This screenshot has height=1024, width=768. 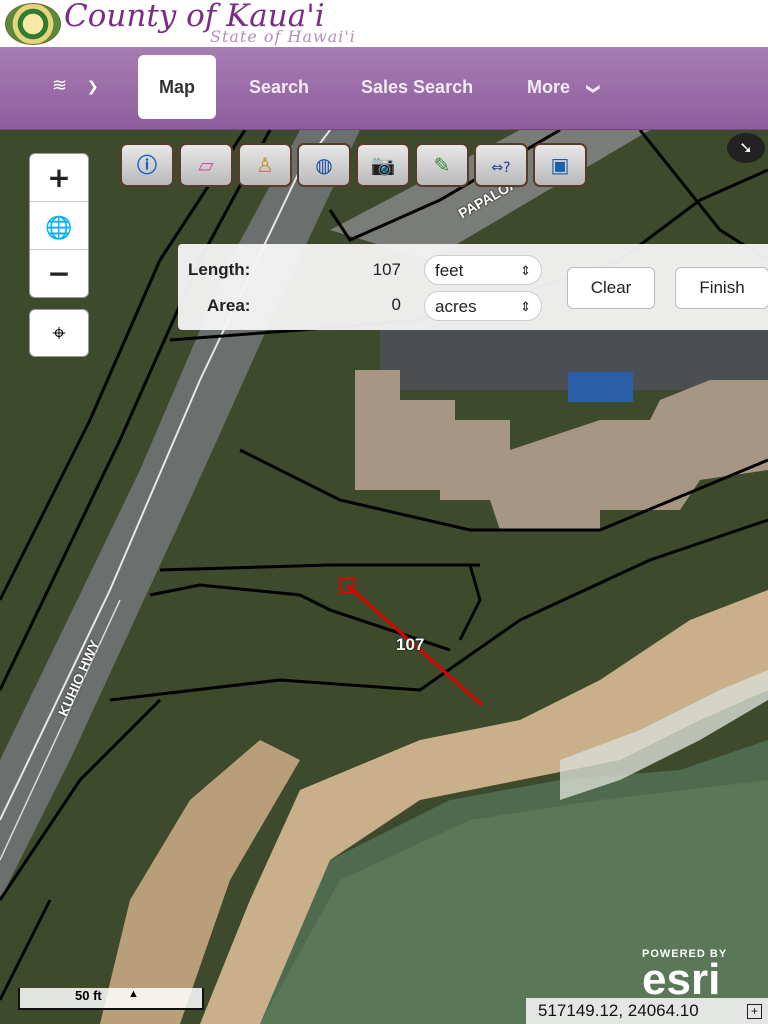 What do you see at coordinates (456, 306) in the screenshot?
I see `area-unit-value: acres` at bounding box center [456, 306].